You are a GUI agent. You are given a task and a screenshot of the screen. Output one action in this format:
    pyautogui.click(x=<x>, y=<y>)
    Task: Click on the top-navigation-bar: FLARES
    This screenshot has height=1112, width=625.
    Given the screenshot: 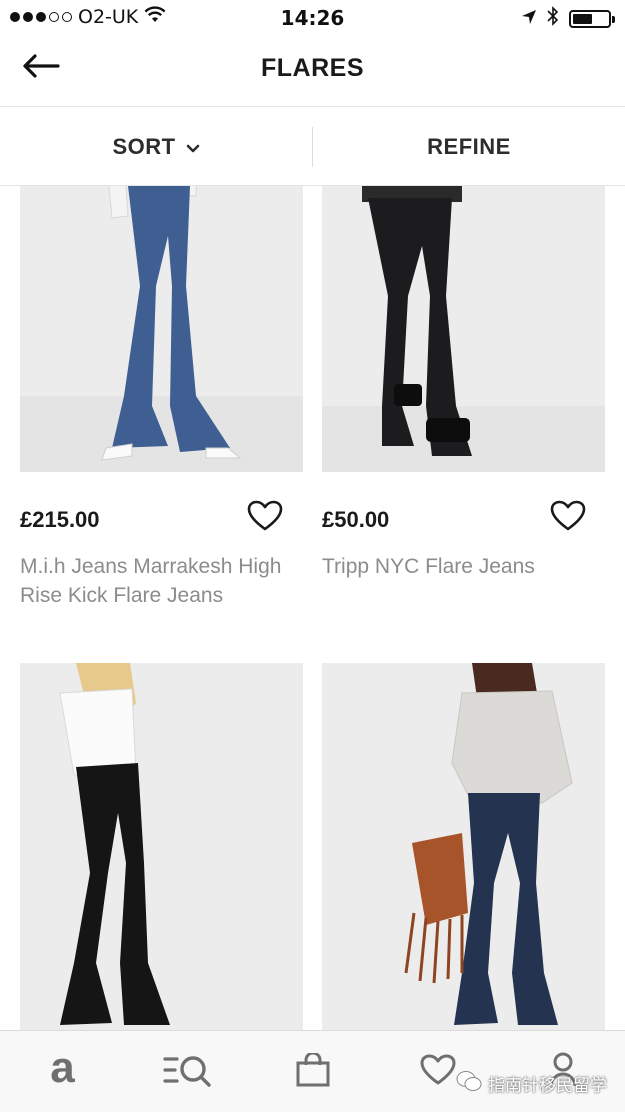 What is the action you would take?
    pyautogui.click(x=312, y=70)
    